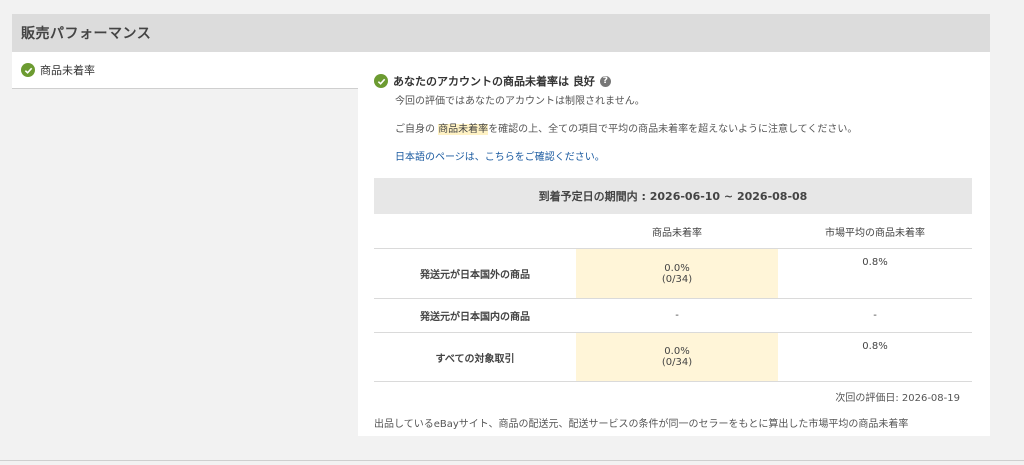  Describe the element at coordinates (500, 155) in the screenshot. I see `japanese-page-link: 日本語のページは、こちらをご確認ください。` at that location.